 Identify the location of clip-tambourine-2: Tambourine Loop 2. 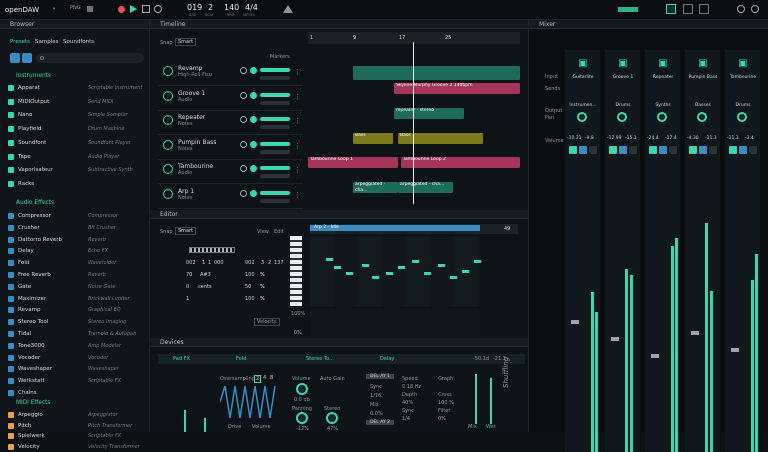
(460, 162).